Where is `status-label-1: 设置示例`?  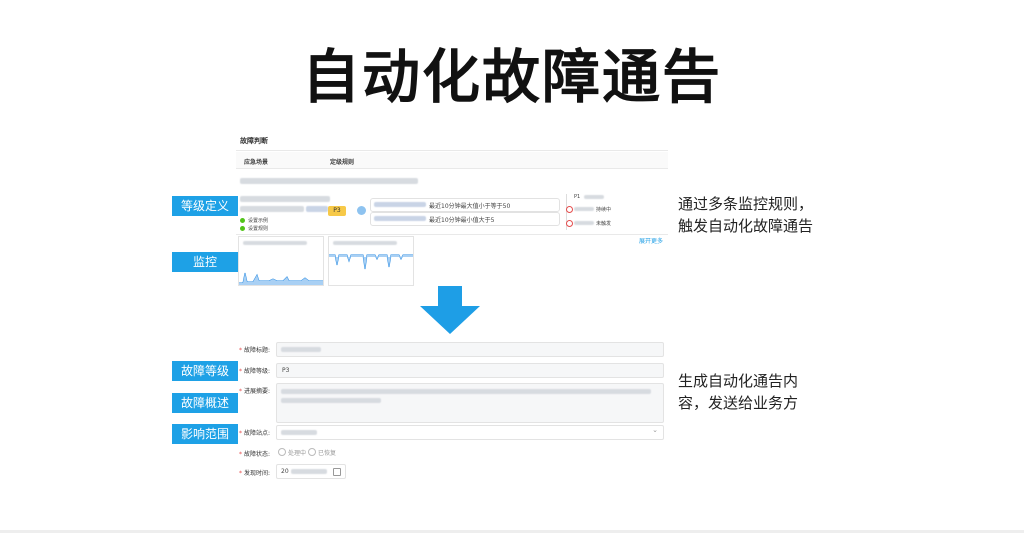
status-label-1: 设置示例 is located at coordinates (258, 221).